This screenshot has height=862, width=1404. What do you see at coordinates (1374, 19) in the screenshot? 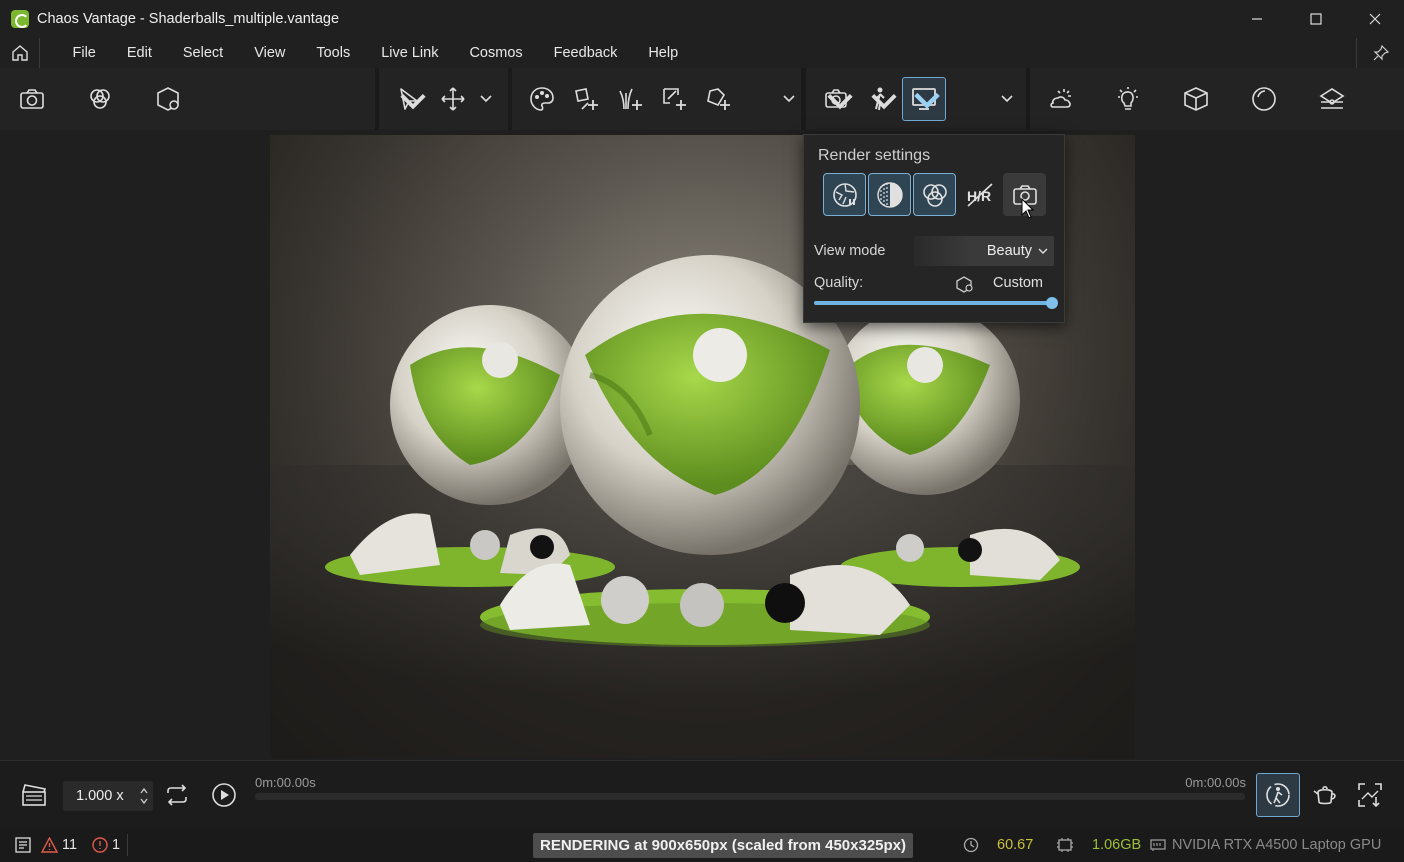
I see `close-button` at bounding box center [1374, 19].